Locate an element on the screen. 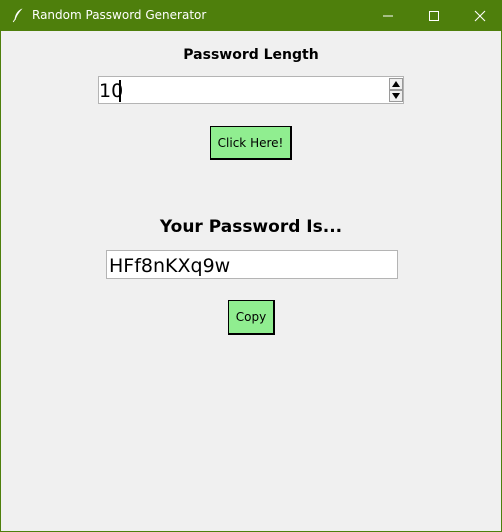  close-button is located at coordinates (479, 15).